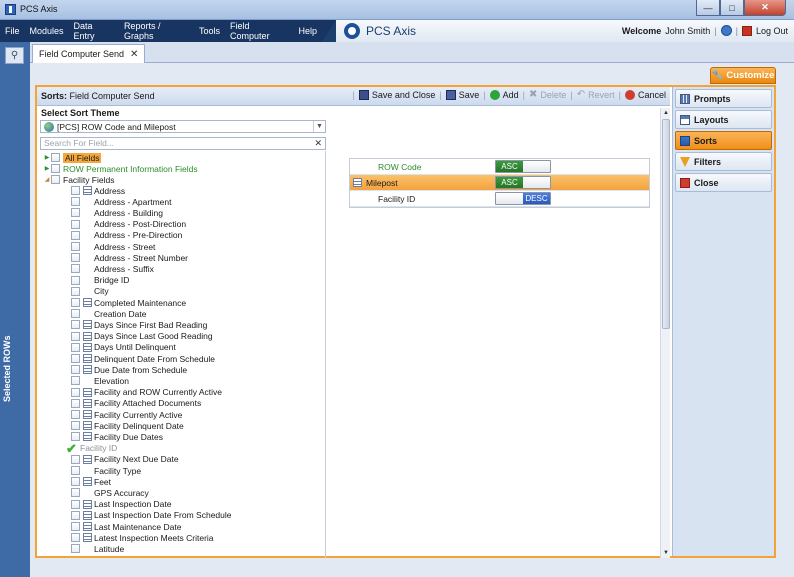  What do you see at coordinates (72, 157) in the screenshot?
I see `tree-node-all-fields: ▶ All Fields` at bounding box center [72, 157].